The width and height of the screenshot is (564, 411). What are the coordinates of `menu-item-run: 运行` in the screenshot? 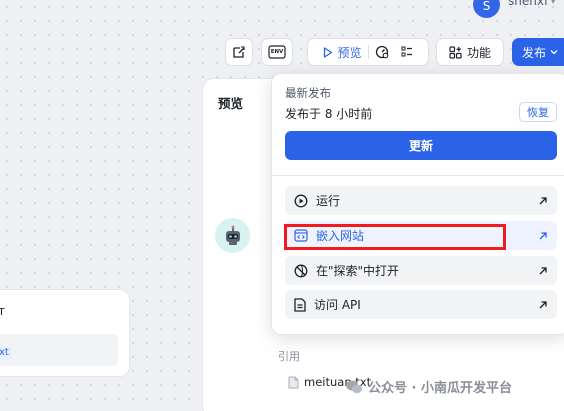 It's located at (421, 200).